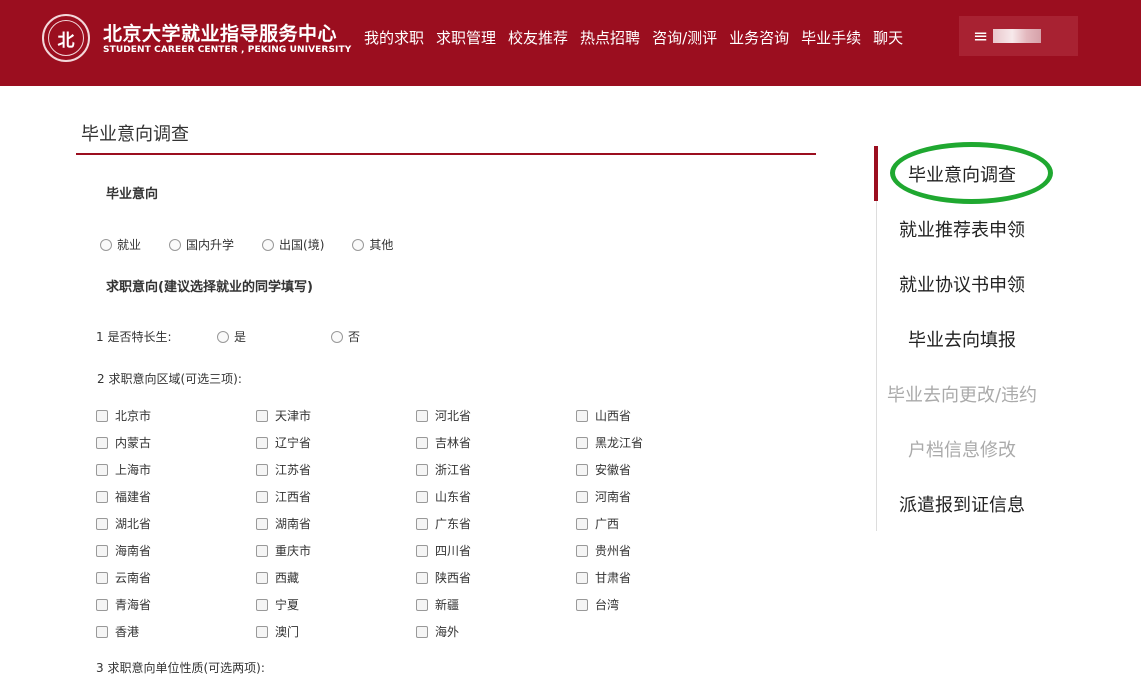  What do you see at coordinates (231, 336) in the screenshot?
I see `radio-specialty-yes: 是` at bounding box center [231, 336].